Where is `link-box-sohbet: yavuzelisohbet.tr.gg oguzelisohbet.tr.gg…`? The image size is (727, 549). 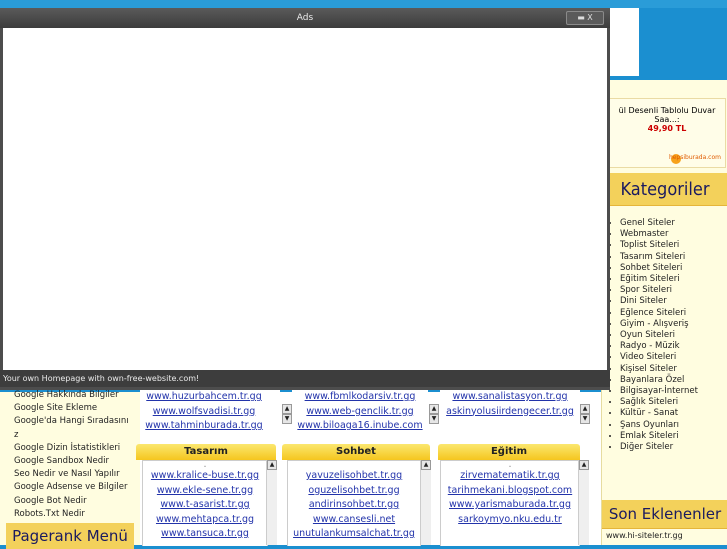
link-box-sohbet: yavuzelisohbet.tr.gg oguzelisohbet.tr.gg… is located at coordinates (354, 503).